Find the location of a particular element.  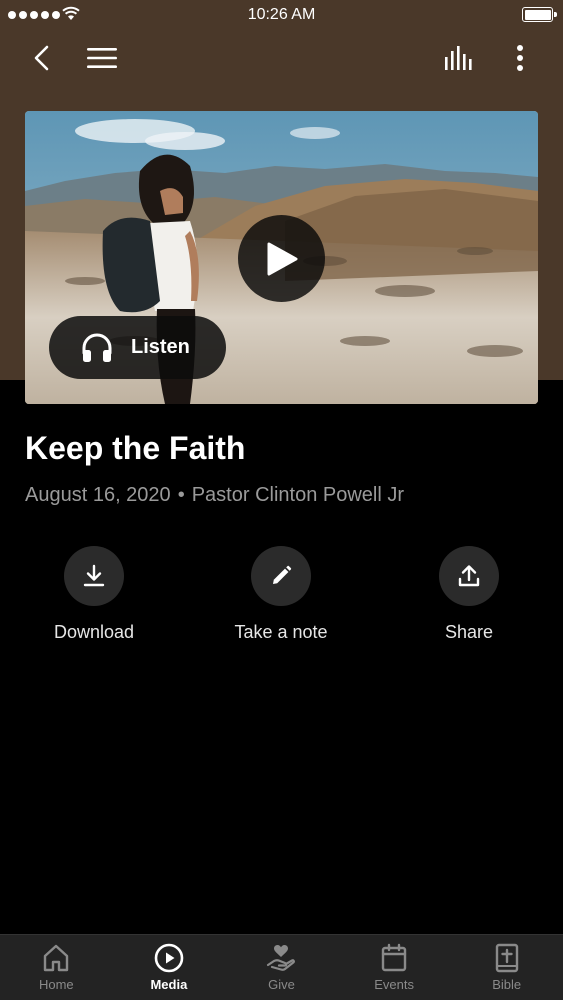

pencil-icon is located at coordinates (282, 574).